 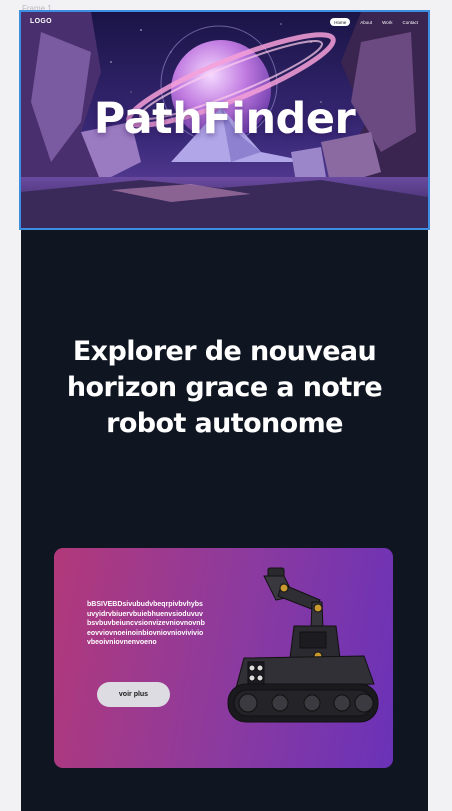 I want to click on nav-link-home: Home, so click(x=340, y=22).